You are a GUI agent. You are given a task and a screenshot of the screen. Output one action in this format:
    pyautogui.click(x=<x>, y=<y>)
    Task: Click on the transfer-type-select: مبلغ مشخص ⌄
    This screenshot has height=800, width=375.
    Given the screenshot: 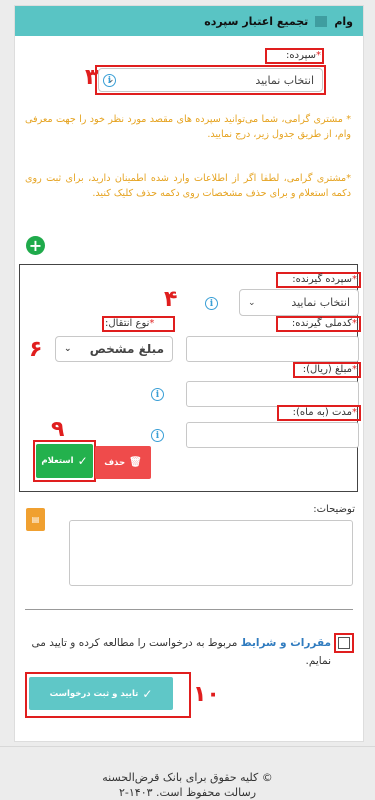 What is the action you would take?
    pyautogui.click(x=114, y=349)
    